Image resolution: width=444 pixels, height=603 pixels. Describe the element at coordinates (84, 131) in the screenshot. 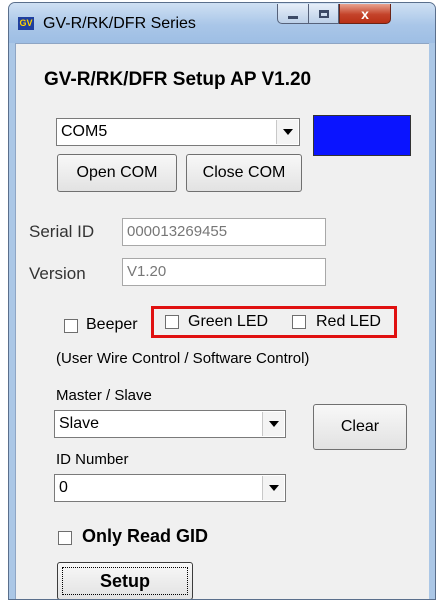

I see `com-port-value: COM5` at that location.